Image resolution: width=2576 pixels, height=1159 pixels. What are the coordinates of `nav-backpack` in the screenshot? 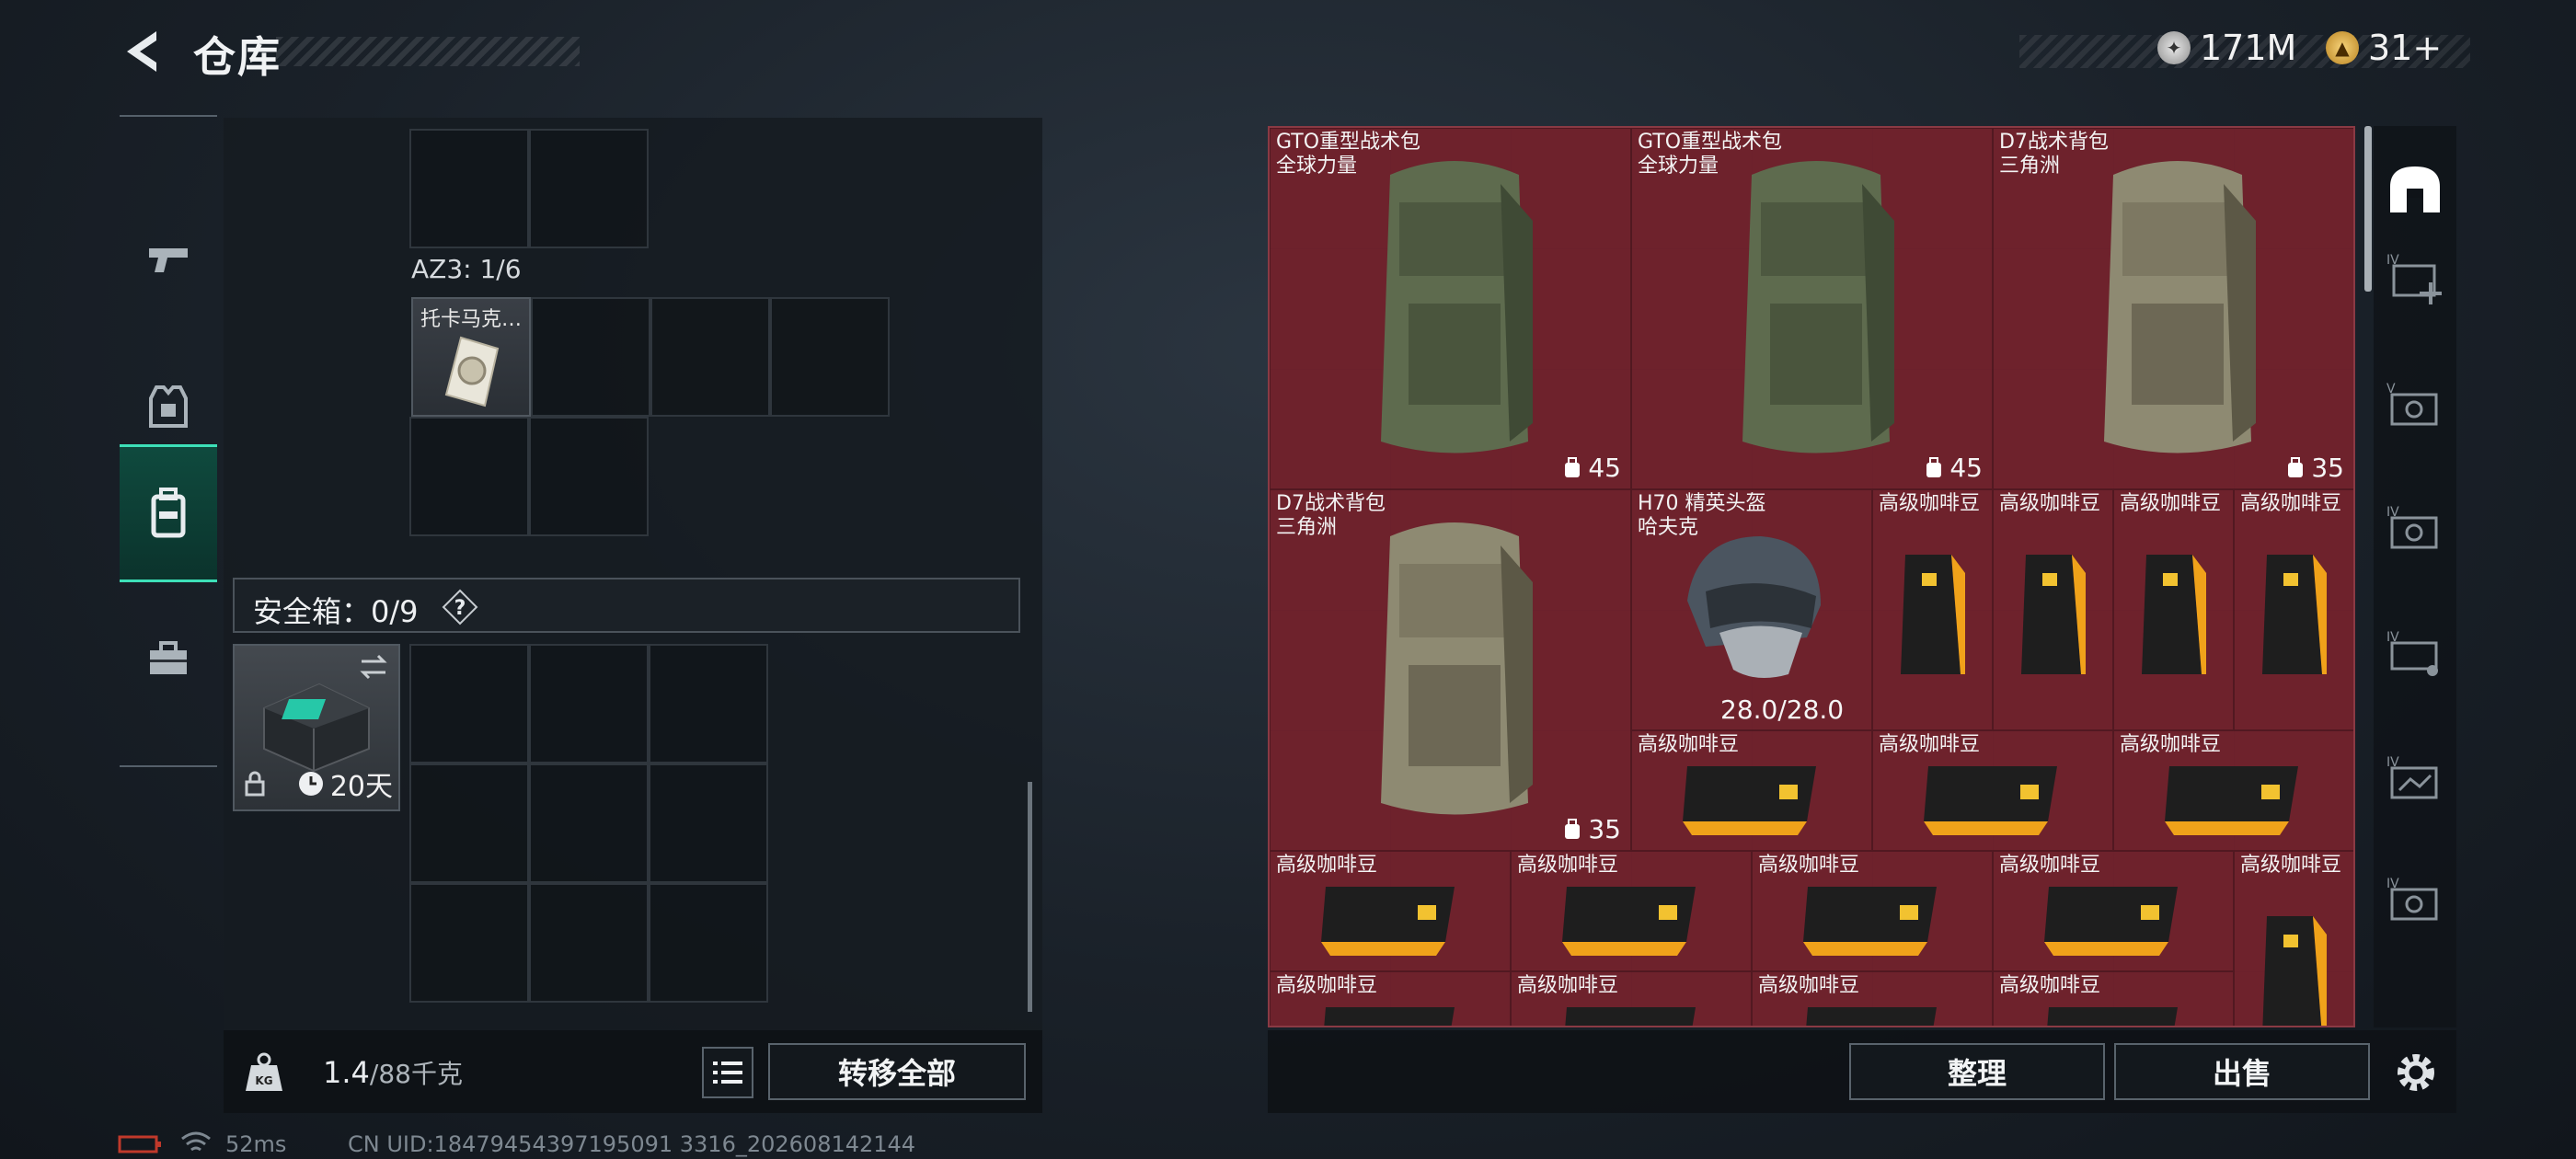 It's located at (168, 513).